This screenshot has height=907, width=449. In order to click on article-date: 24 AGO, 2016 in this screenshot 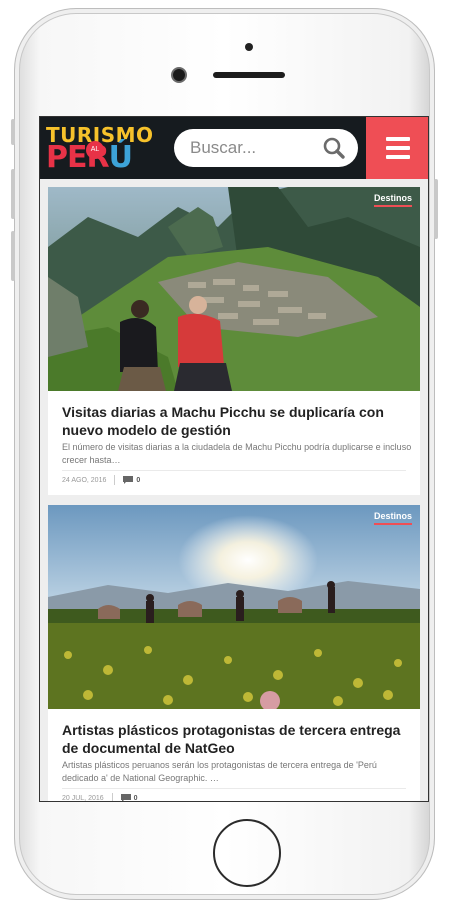, I will do `click(84, 480)`.